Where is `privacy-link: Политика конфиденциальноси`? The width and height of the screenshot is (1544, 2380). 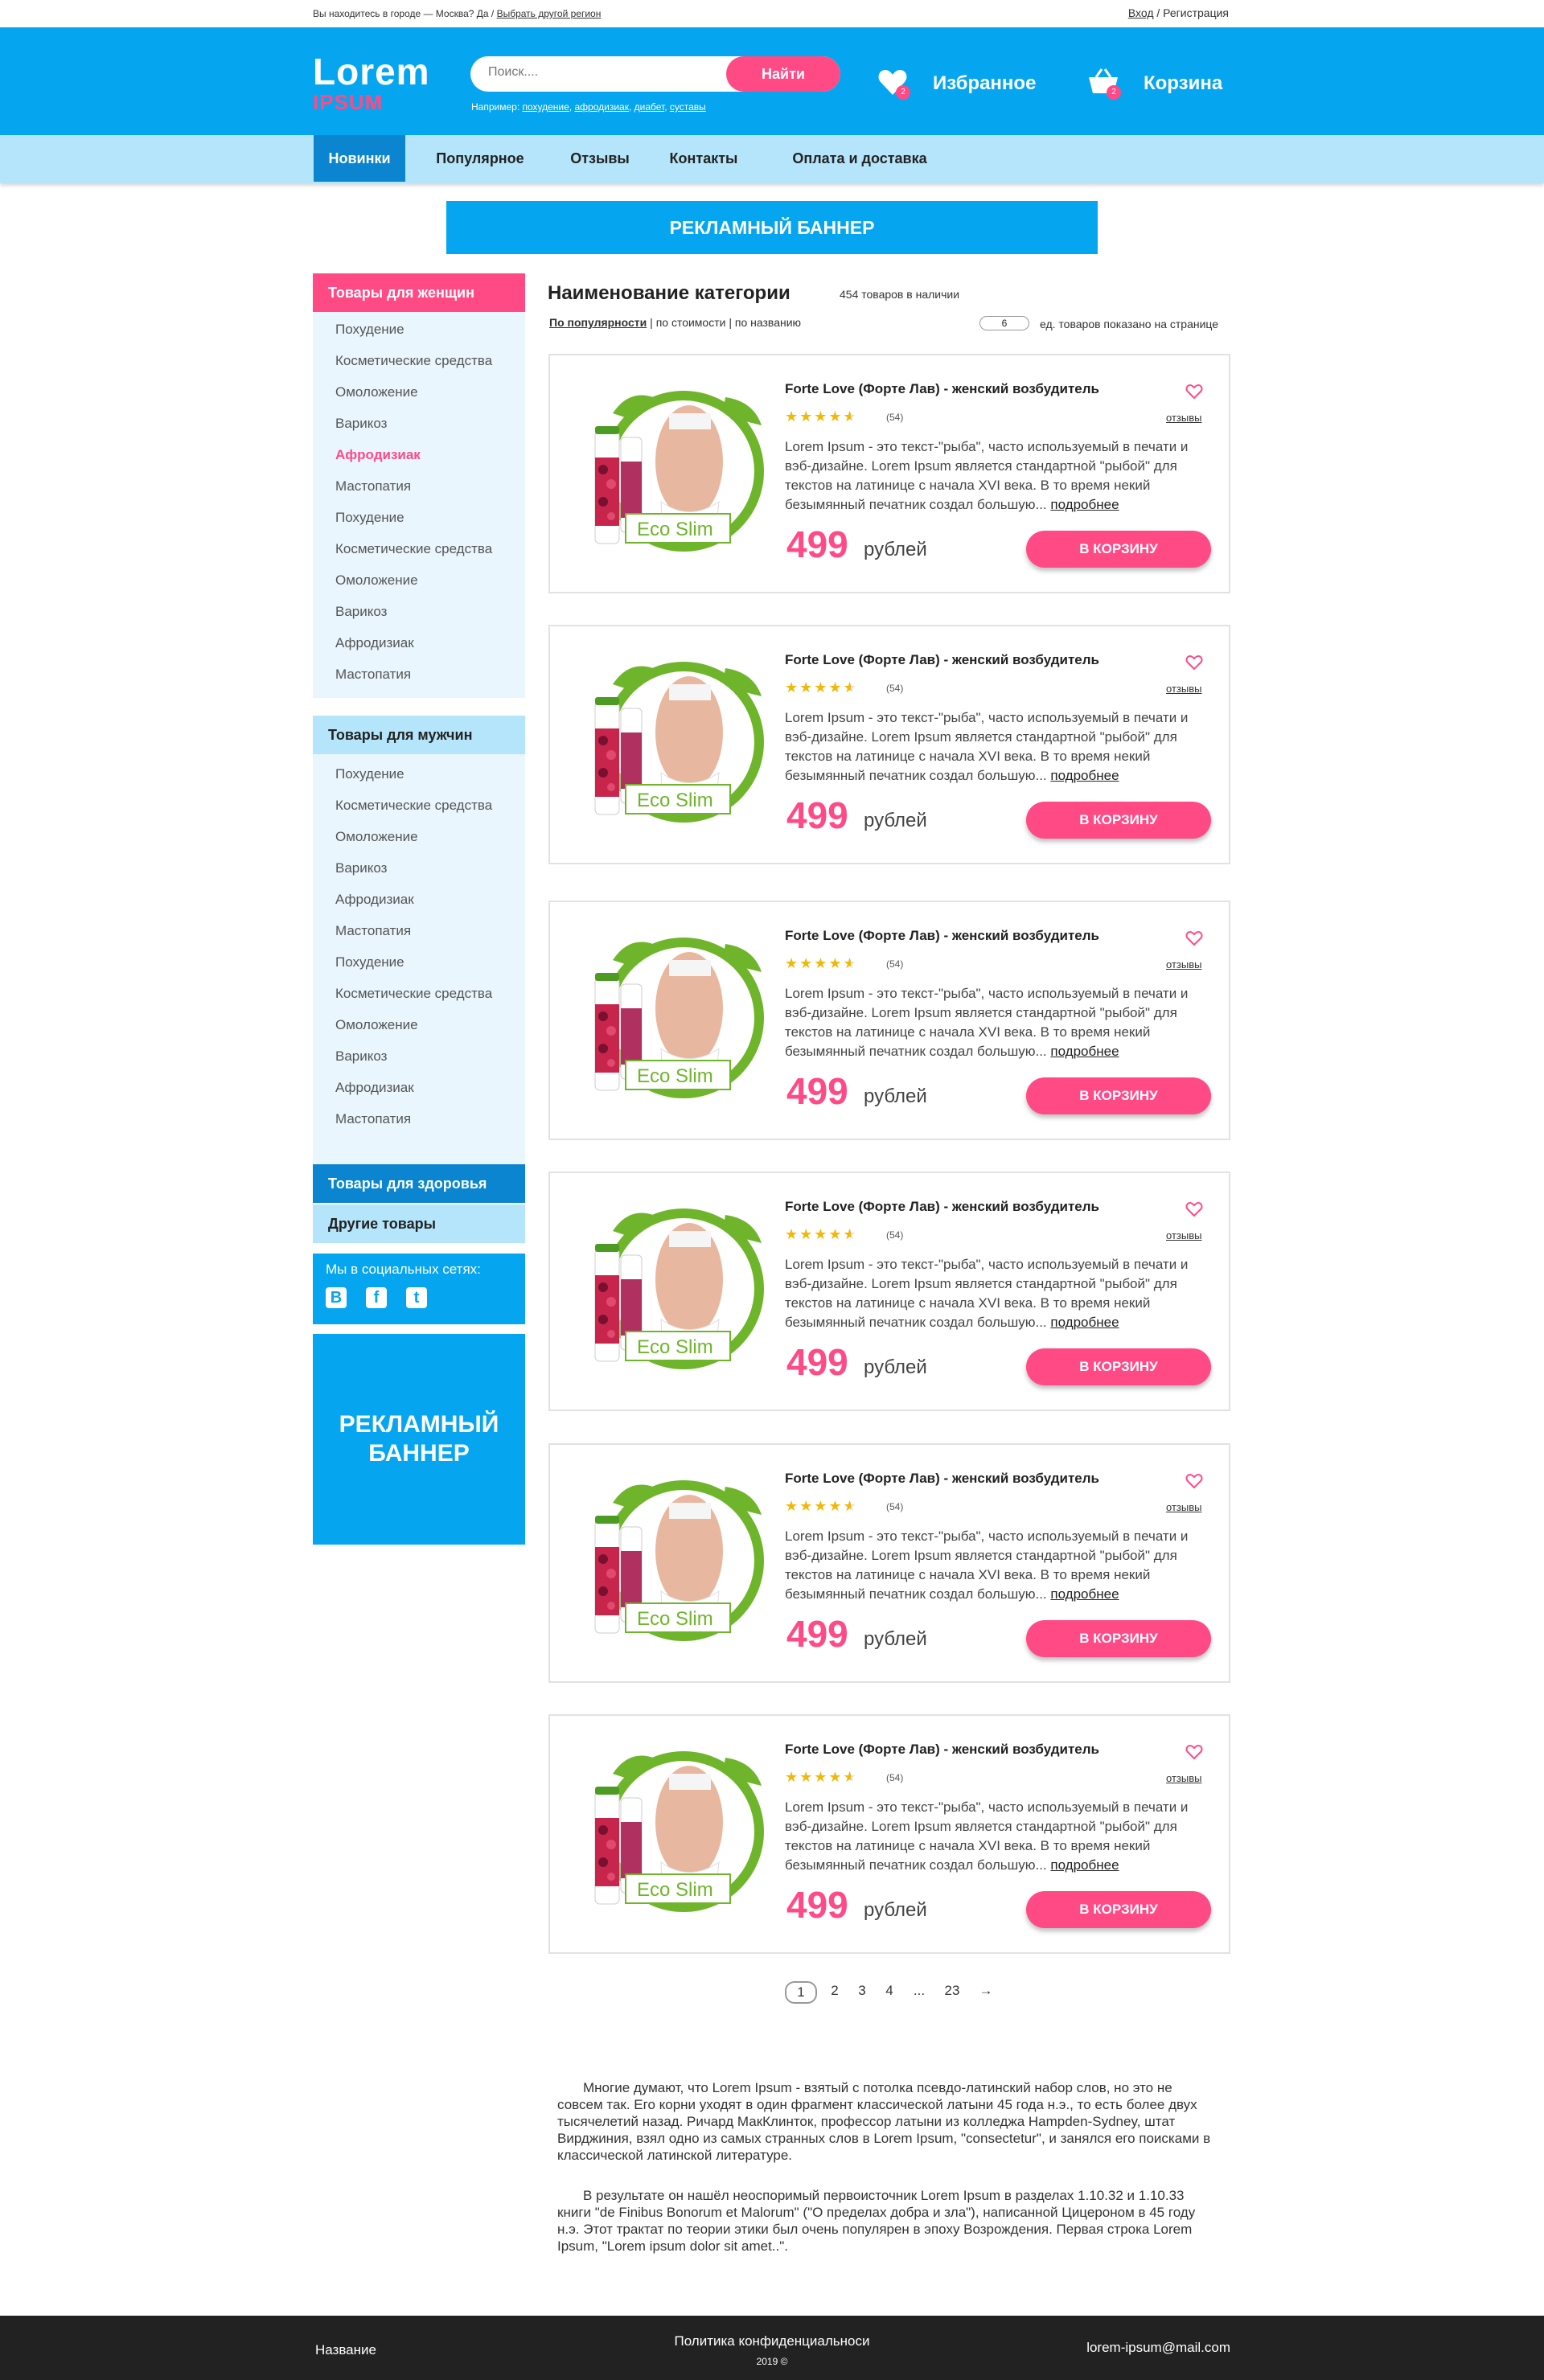
privacy-link: Политика конфиденциальноси is located at coordinates (772, 2341).